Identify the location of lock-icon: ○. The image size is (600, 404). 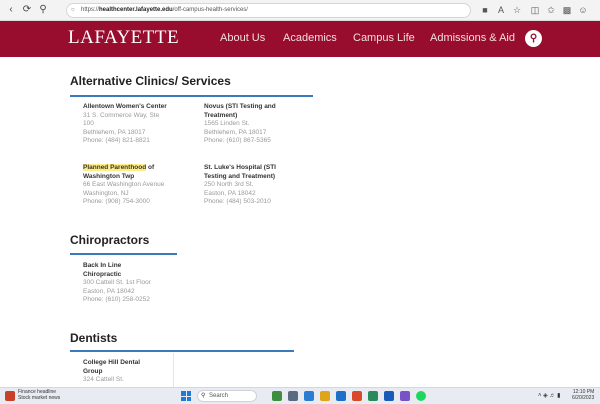
(73, 10).